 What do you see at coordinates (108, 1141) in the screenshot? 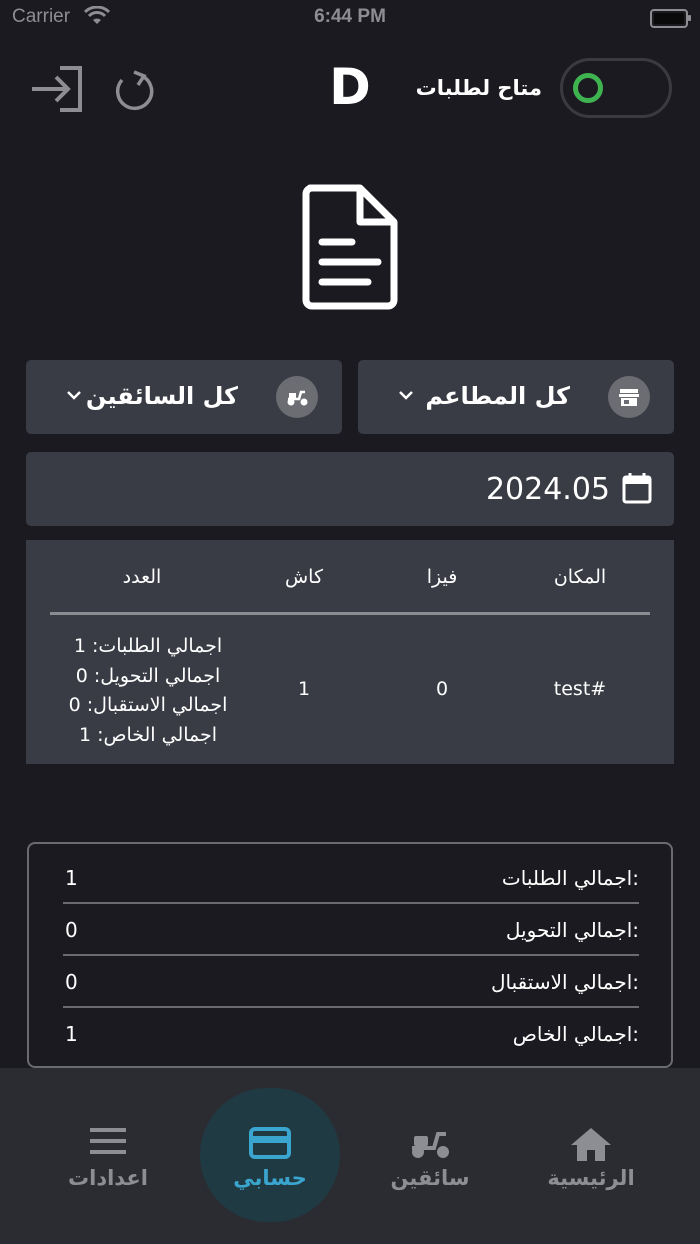
I see `menu-icon` at bounding box center [108, 1141].